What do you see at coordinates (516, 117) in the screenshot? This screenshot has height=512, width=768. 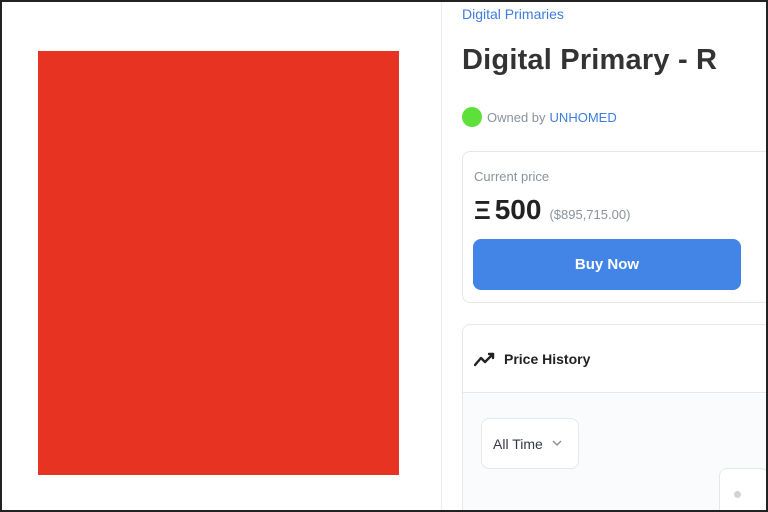 I see `owner-prefix: Owned by` at bounding box center [516, 117].